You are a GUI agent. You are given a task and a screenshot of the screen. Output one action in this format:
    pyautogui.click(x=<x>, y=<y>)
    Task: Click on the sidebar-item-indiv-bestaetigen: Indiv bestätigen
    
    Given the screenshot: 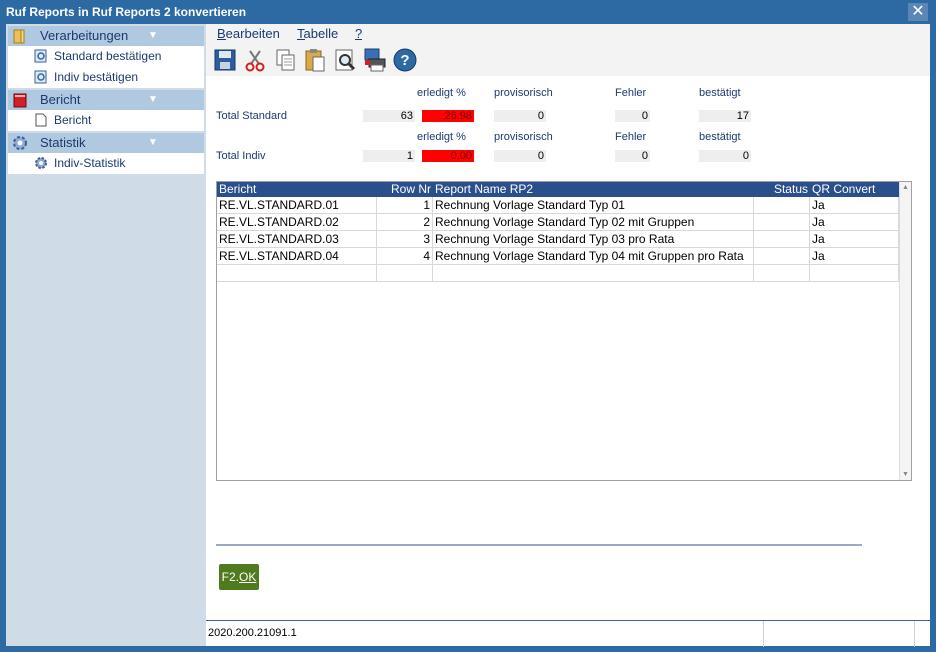 What is the action you would take?
    pyautogui.click(x=106, y=77)
    